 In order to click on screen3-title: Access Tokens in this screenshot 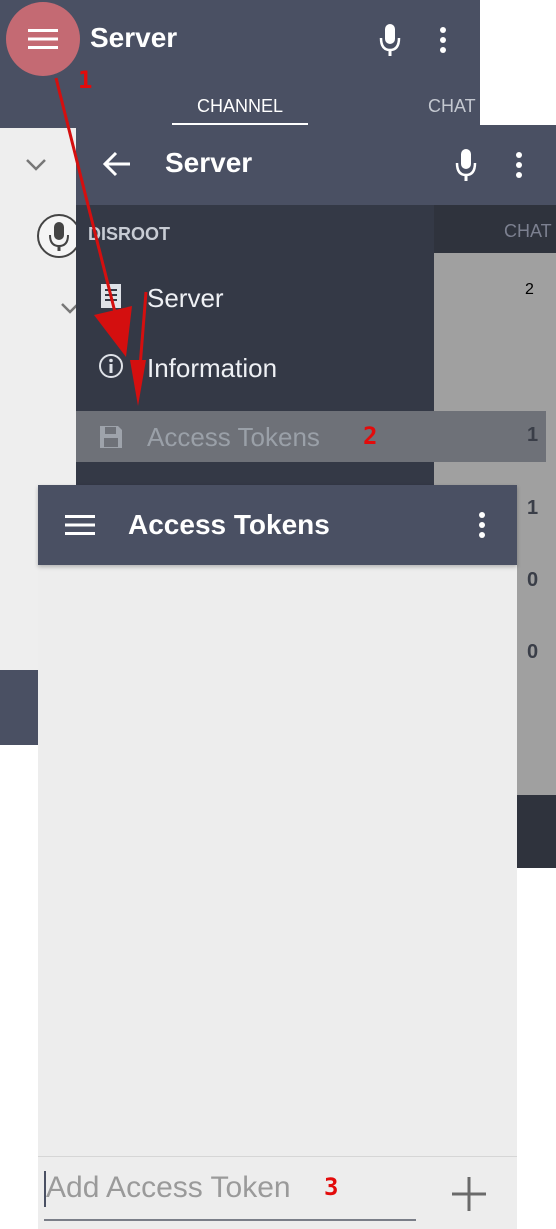, I will do `click(229, 524)`.